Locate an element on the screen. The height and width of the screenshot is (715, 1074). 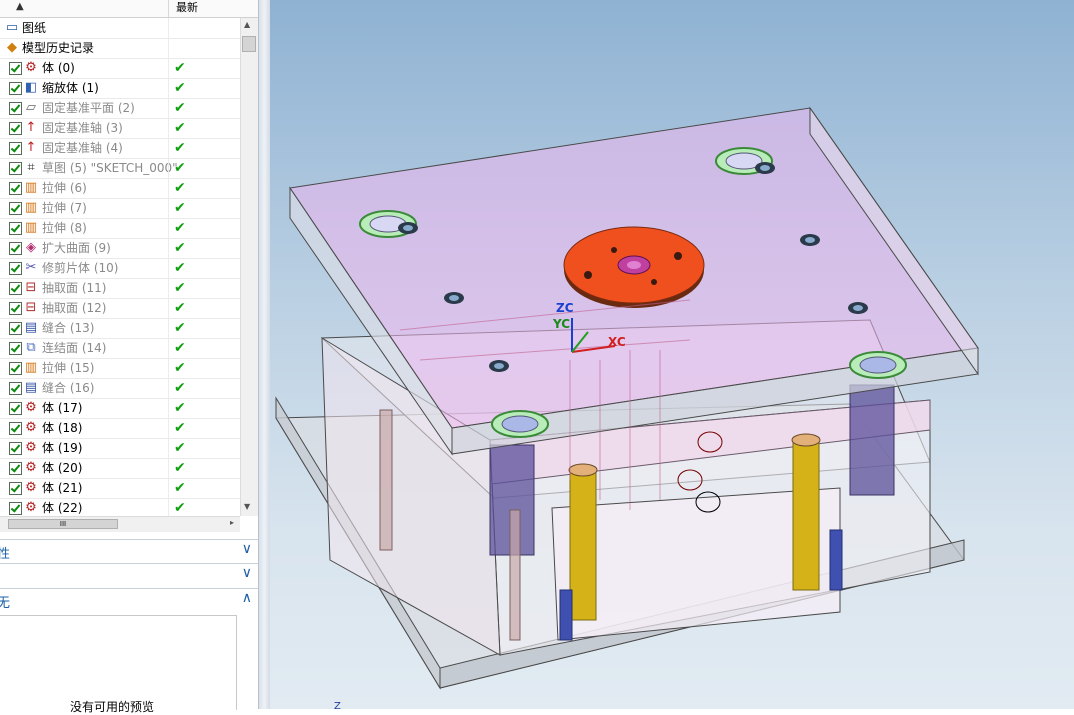
tree-row: ⌗ 草图 (5) "SKETCH_000" ✔ is located at coordinates (120, 168).